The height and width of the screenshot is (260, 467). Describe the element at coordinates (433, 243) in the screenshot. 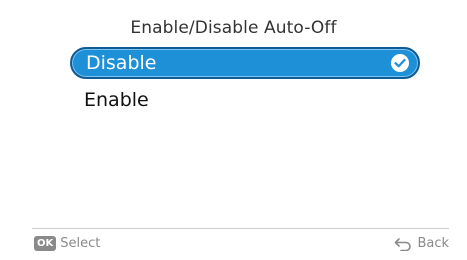

I see `back-hint-label: Back` at that location.